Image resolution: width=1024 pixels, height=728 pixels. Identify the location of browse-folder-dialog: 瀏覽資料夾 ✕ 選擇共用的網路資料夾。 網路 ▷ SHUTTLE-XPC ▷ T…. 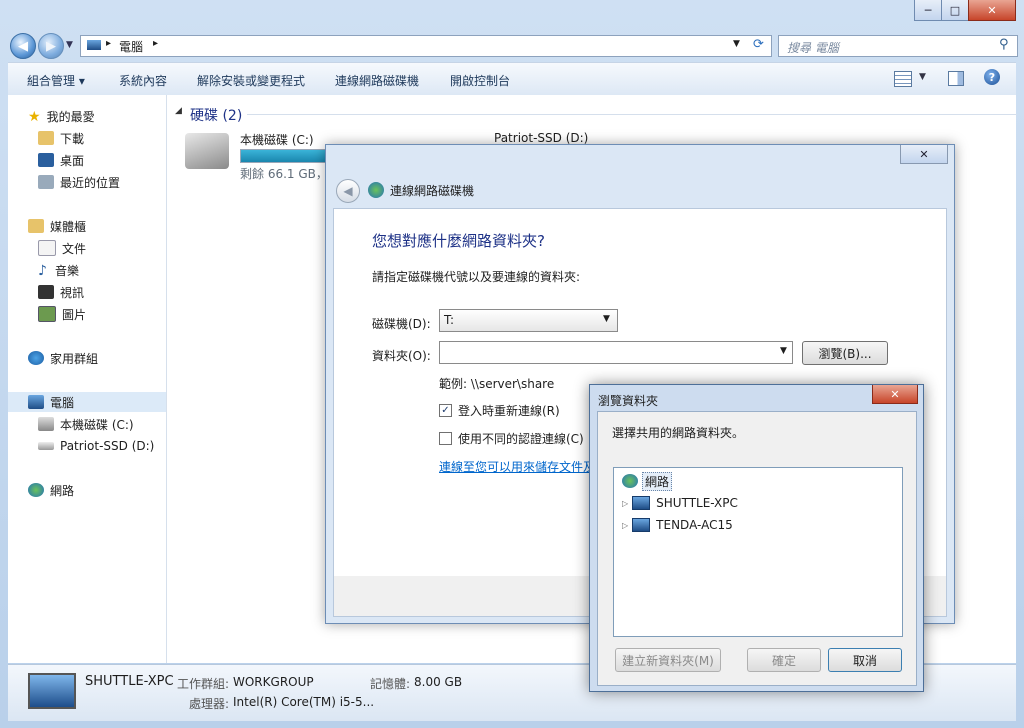
(756, 538).